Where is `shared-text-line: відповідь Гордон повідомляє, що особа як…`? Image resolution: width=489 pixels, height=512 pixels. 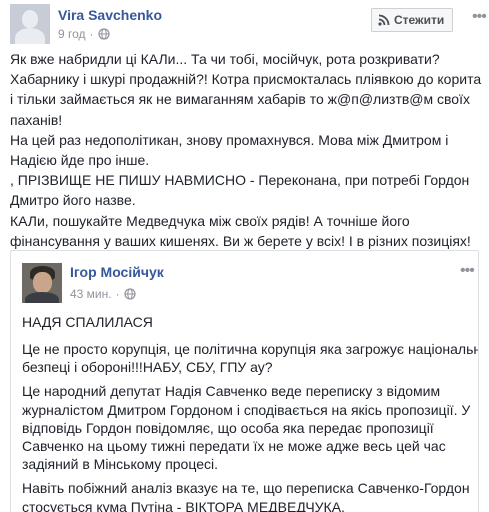
shared-text-line: відповідь Гордон повідомляє, що особа як… is located at coordinates (228, 427).